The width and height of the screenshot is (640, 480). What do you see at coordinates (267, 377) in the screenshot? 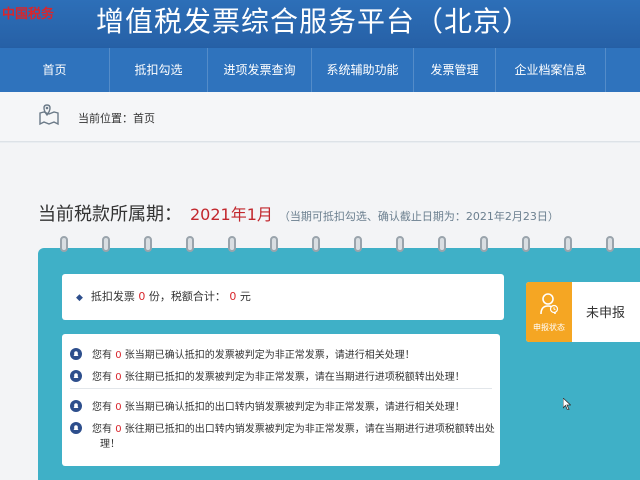
I see `notice-item: 您有 0 张往期已抵扣的发票被判定为非正常发票，请在当期进行进项税额转出处理！` at bounding box center [267, 377].